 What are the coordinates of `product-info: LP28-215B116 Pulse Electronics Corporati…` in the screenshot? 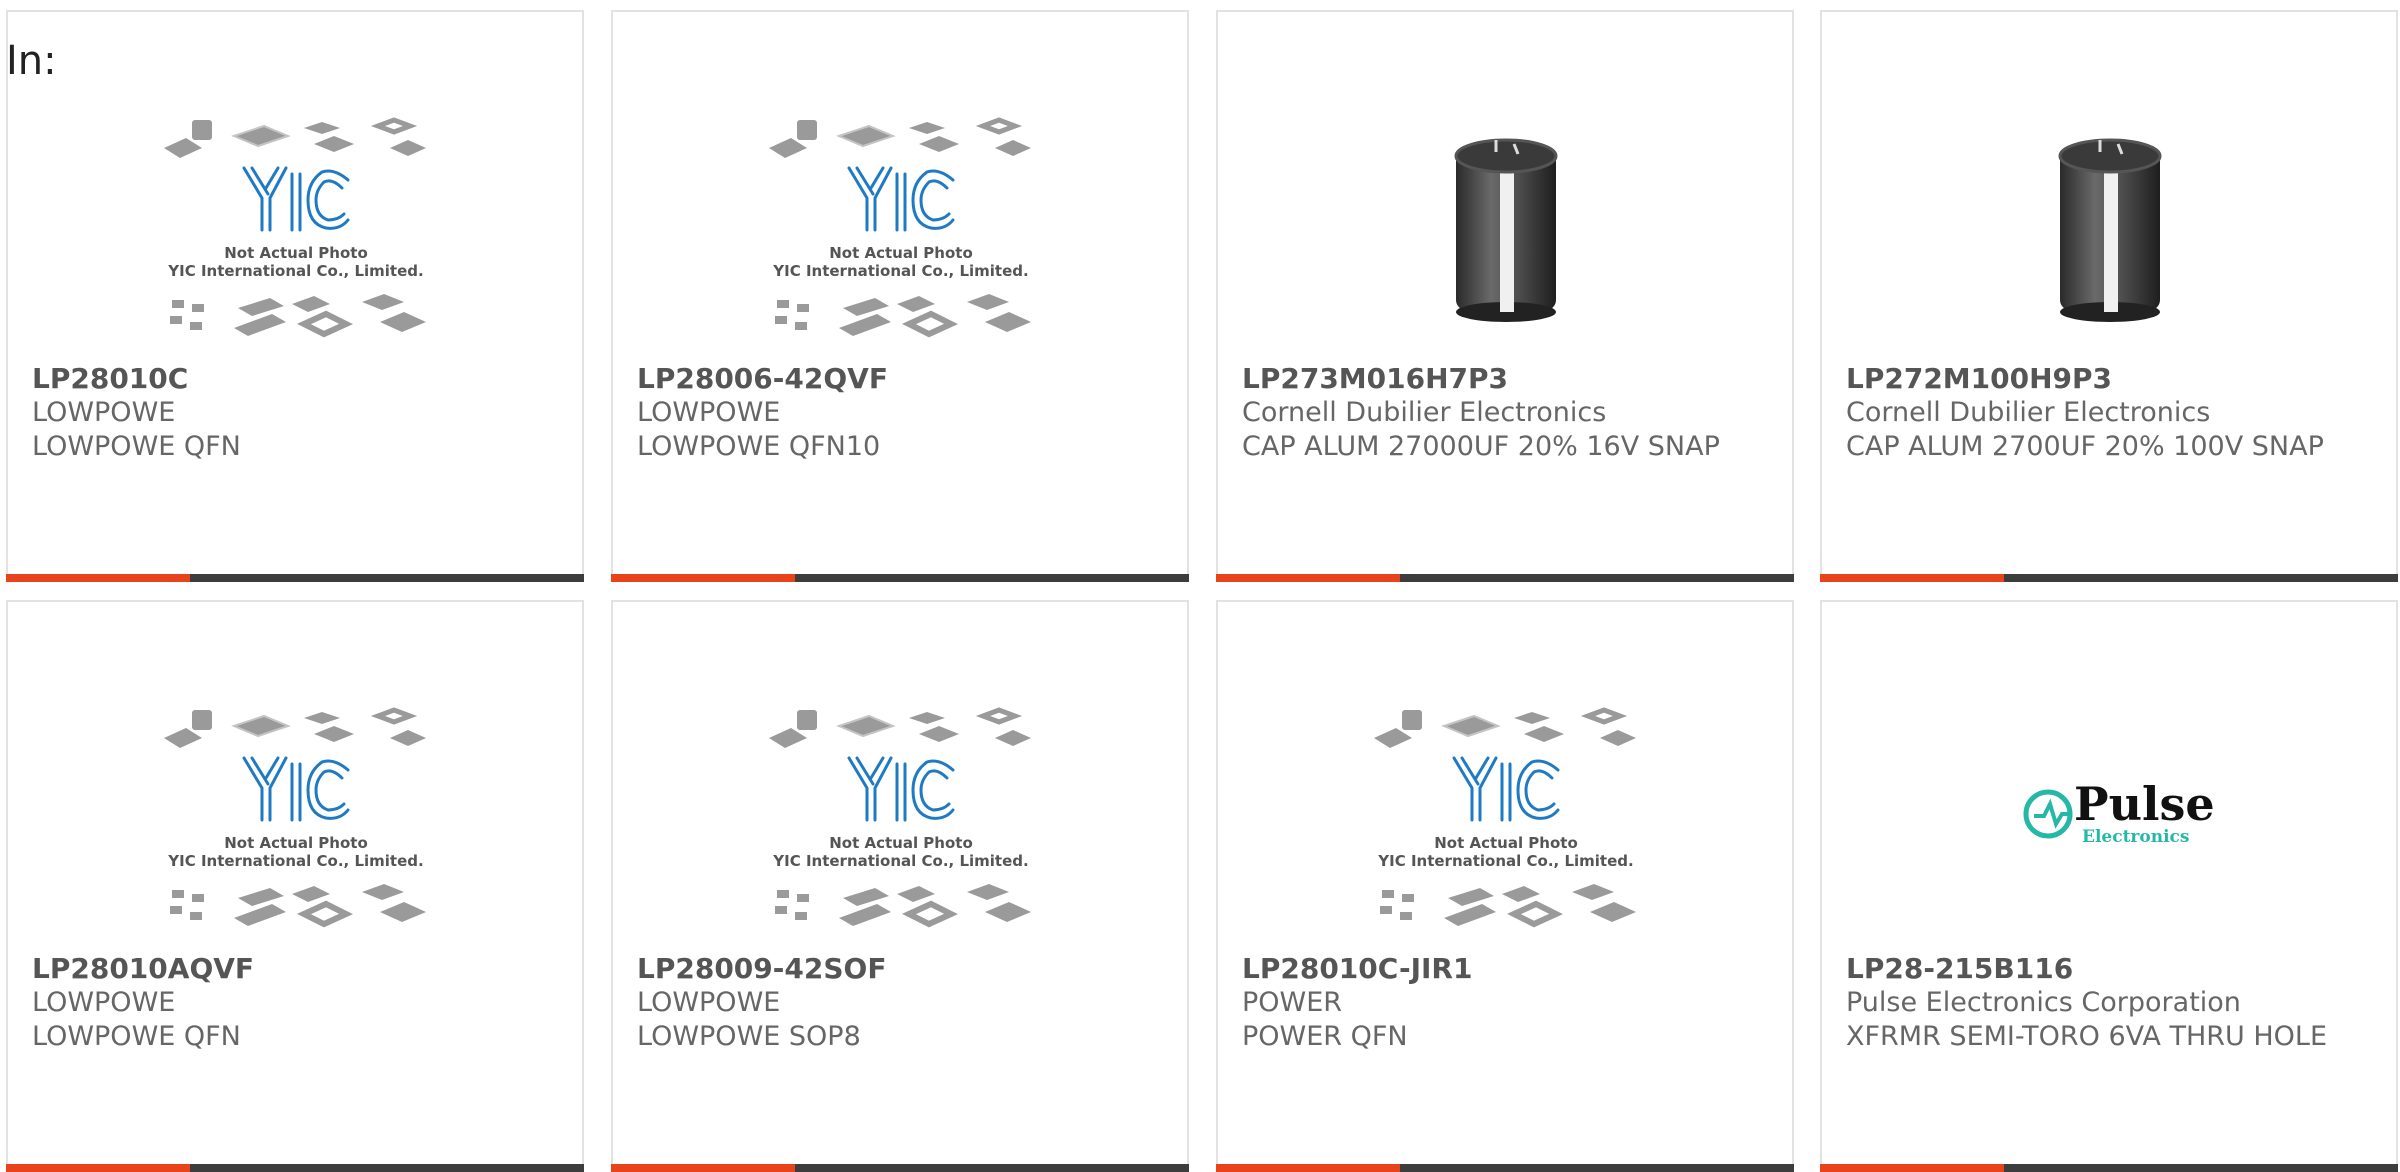 It's located at (2109, 1003).